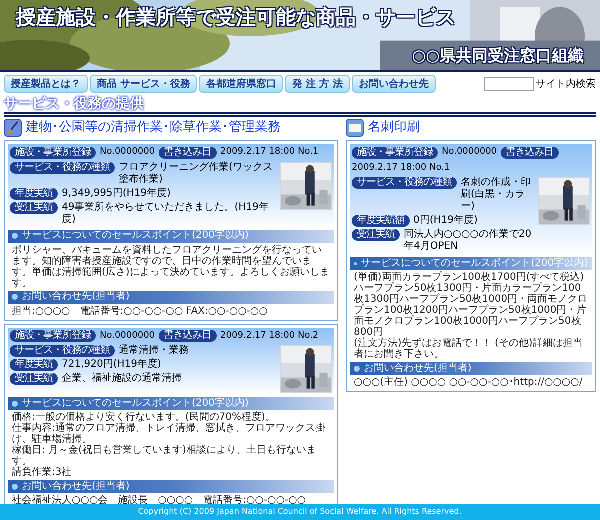  What do you see at coordinates (394, 128) in the screenshot?
I see `category-title: 名刺印刷` at bounding box center [394, 128].